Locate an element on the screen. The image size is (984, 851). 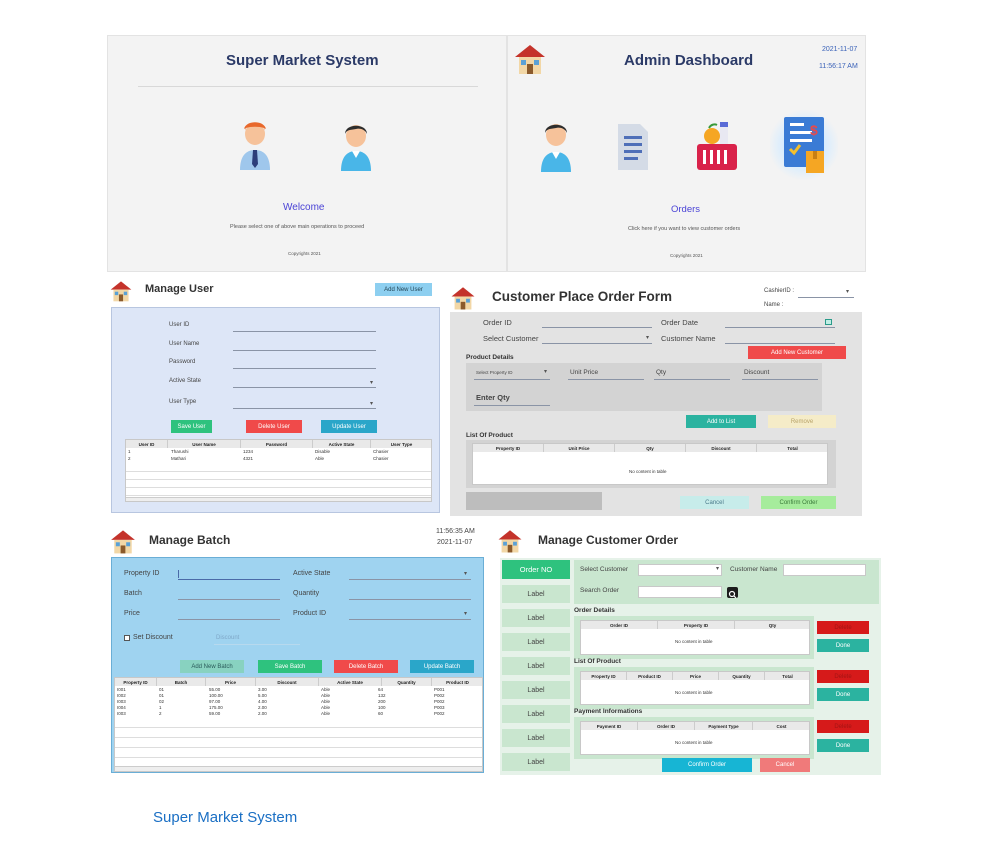
caption-link: Super Market System is located at coordinates (225, 817).